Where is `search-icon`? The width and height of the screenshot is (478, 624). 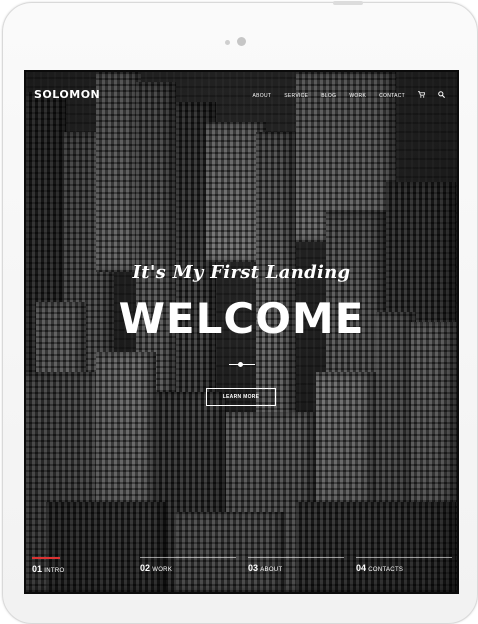 search-icon is located at coordinates (442, 95).